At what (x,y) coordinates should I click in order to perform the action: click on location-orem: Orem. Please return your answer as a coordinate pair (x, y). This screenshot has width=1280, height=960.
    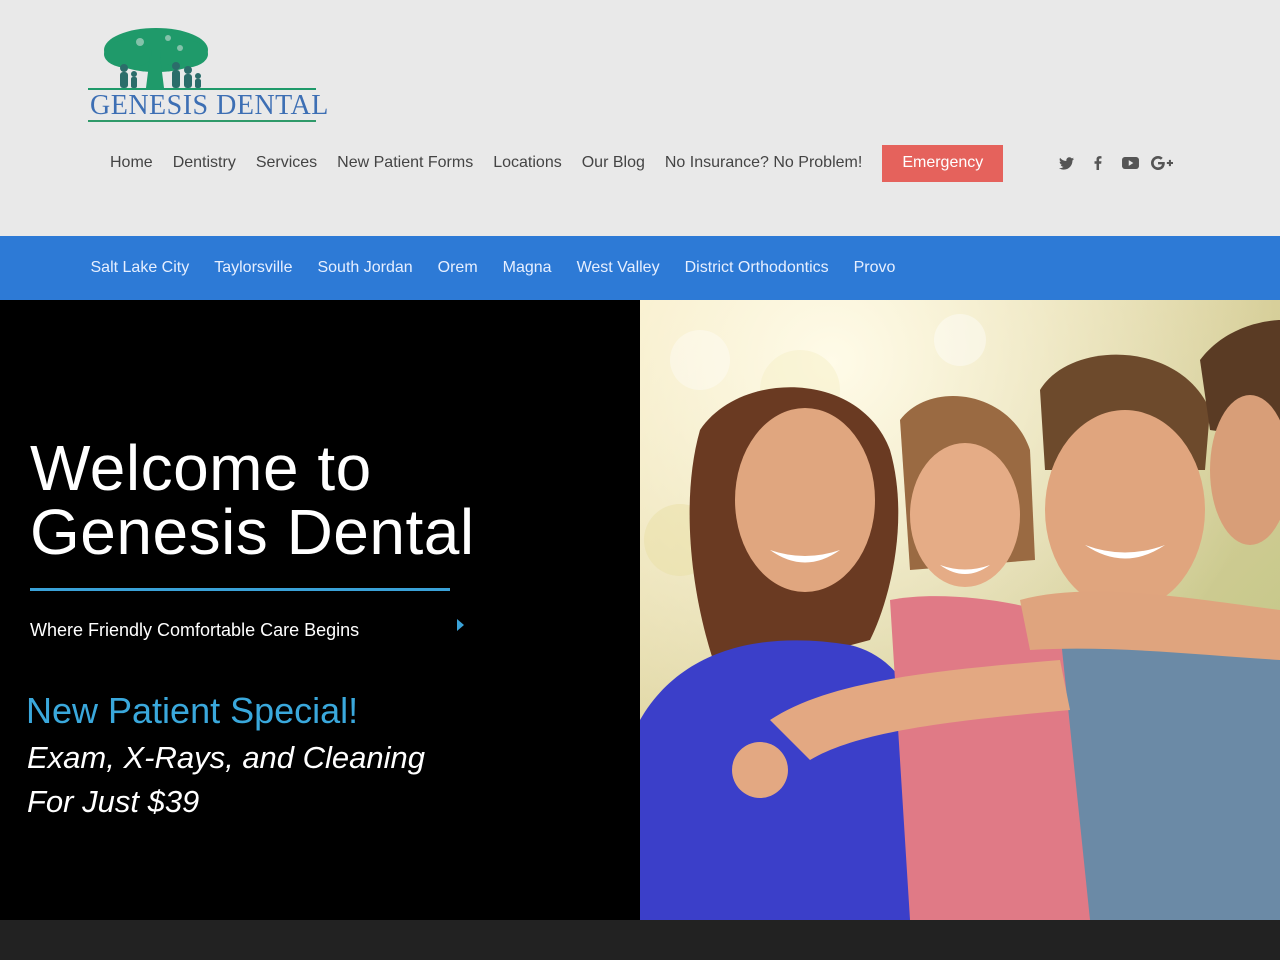
    Looking at the image, I should click on (457, 268).